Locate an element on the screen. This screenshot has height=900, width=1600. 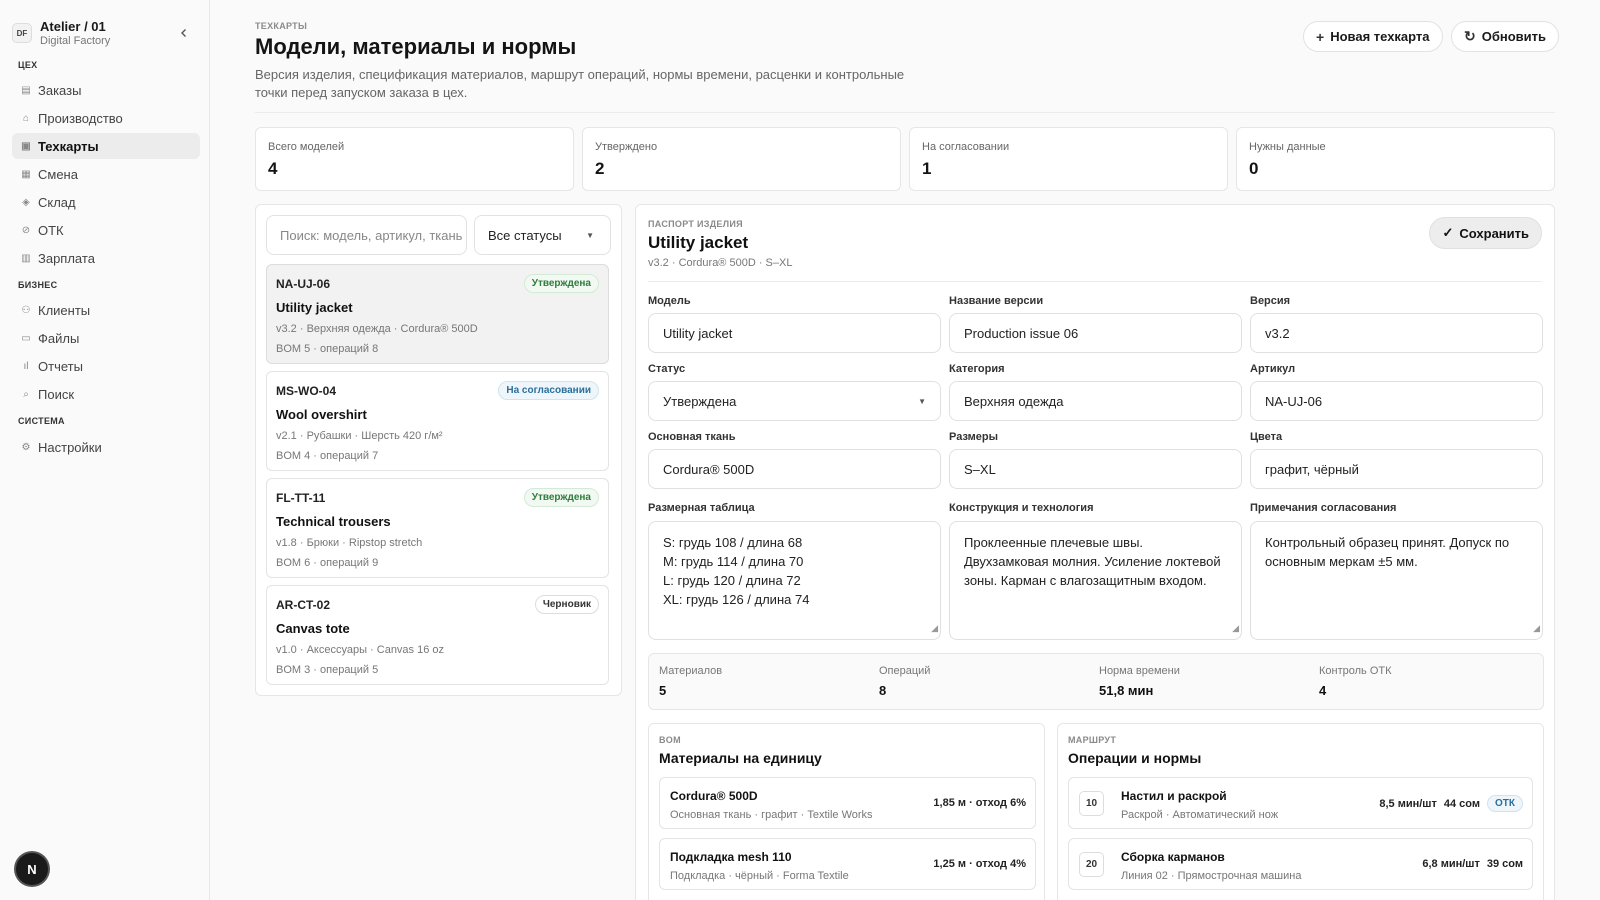
sidebar-item-warehouse: ◈ Склад is located at coordinates (106, 202).